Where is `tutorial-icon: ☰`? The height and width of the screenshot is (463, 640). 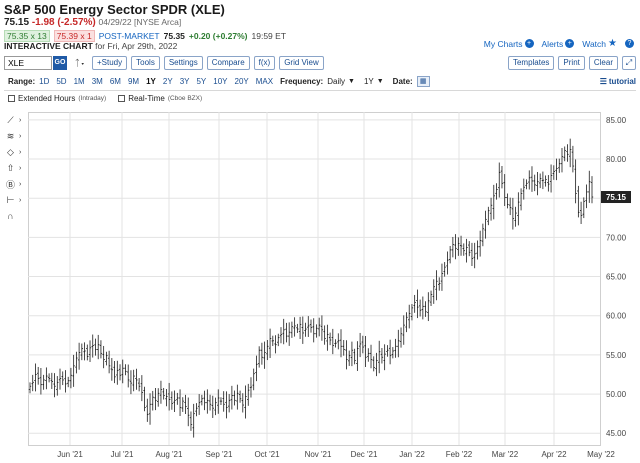 tutorial-icon: ☰ is located at coordinates (603, 81).